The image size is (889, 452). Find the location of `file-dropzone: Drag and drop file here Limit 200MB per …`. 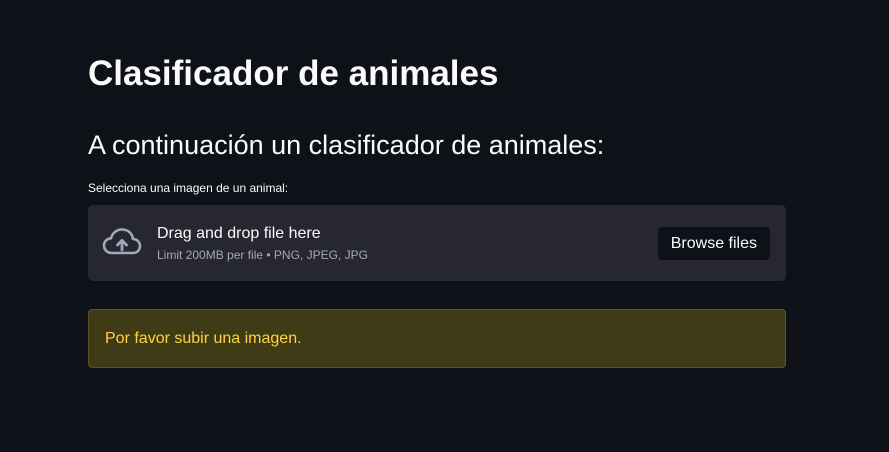

file-dropzone: Drag and drop file here Limit 200MB per … is located at coordinates (437, 243).